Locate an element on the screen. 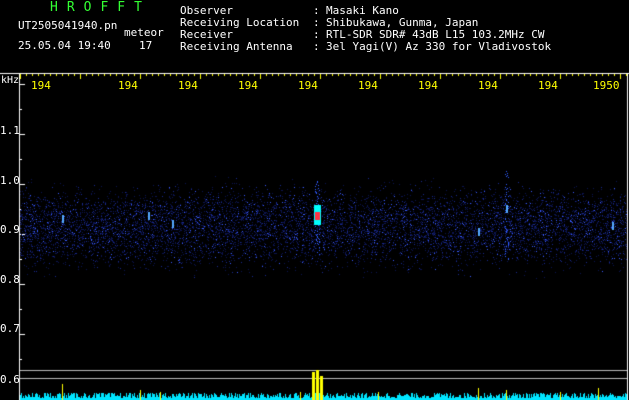 The image size is (629, 400). time-tick-label: 1950 is located at coordinates (606, 85).